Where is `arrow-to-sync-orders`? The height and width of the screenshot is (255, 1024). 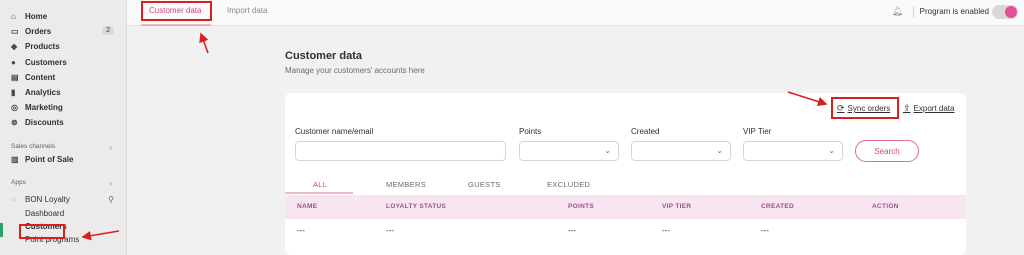
arrow-to-sync-orders is located at coordinates (807, 99).